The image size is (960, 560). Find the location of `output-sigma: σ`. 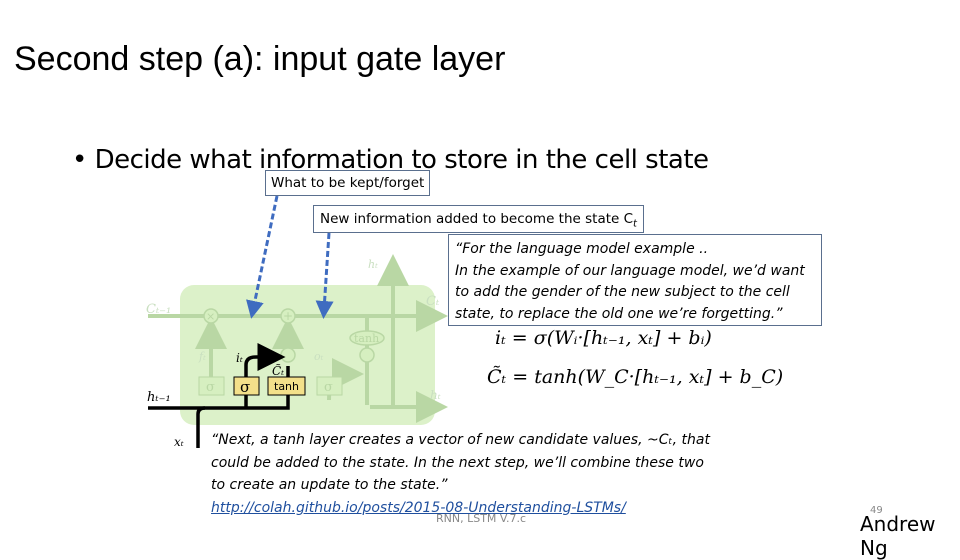

output-sigma: σ is located at coordinates (328, 387).